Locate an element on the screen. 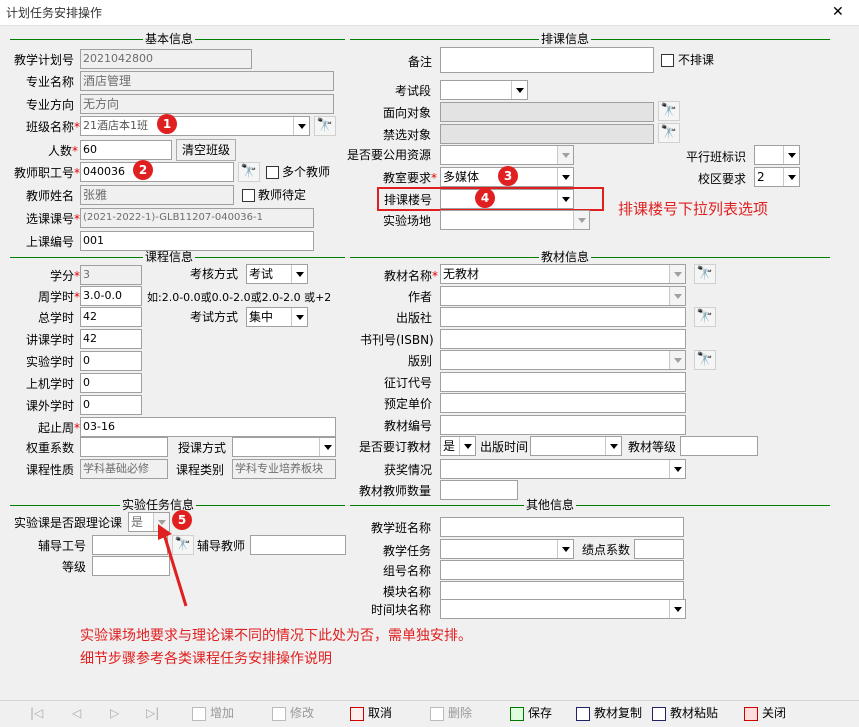  tb-code-field is located at coordinates (563, 425).